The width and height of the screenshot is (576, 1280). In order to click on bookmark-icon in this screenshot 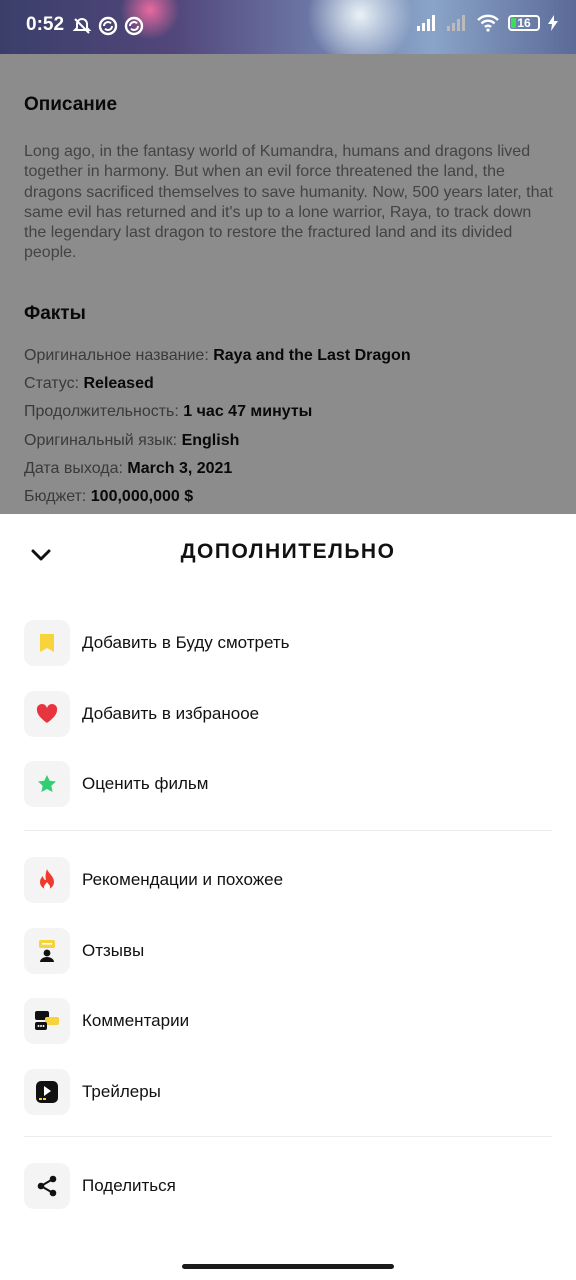, I will do `click(47, 643)`.